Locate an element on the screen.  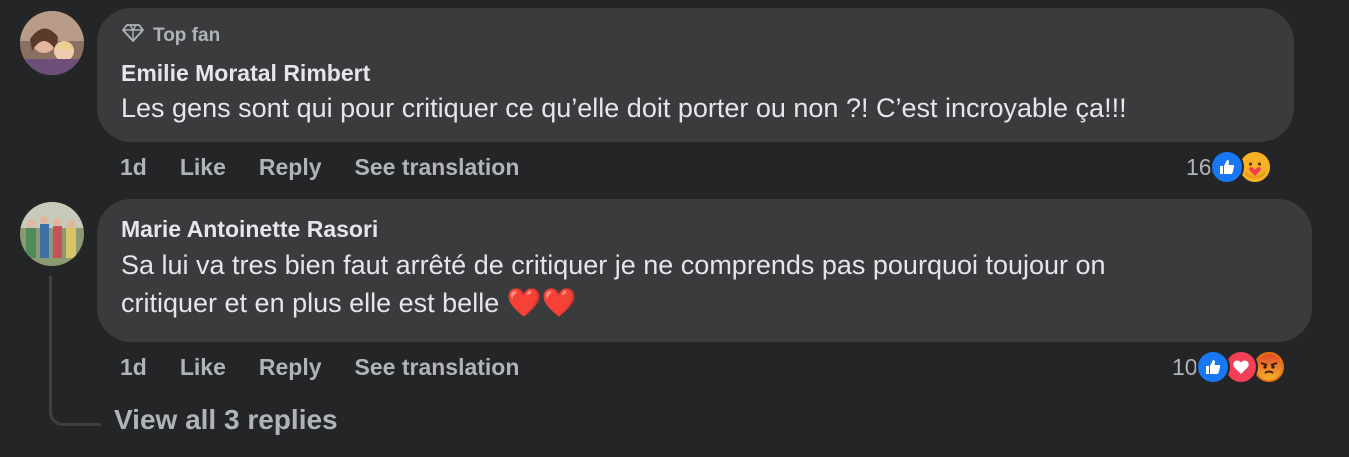
diamond-icon is located at coordinates (133, 36).